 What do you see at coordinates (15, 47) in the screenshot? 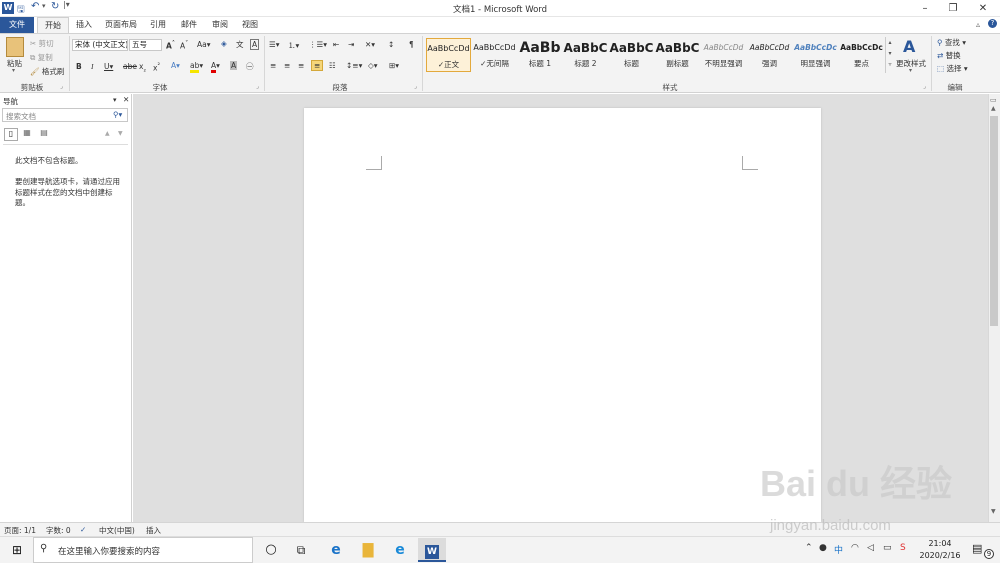
I see `paste-icon` at bounding box center [15, 47].